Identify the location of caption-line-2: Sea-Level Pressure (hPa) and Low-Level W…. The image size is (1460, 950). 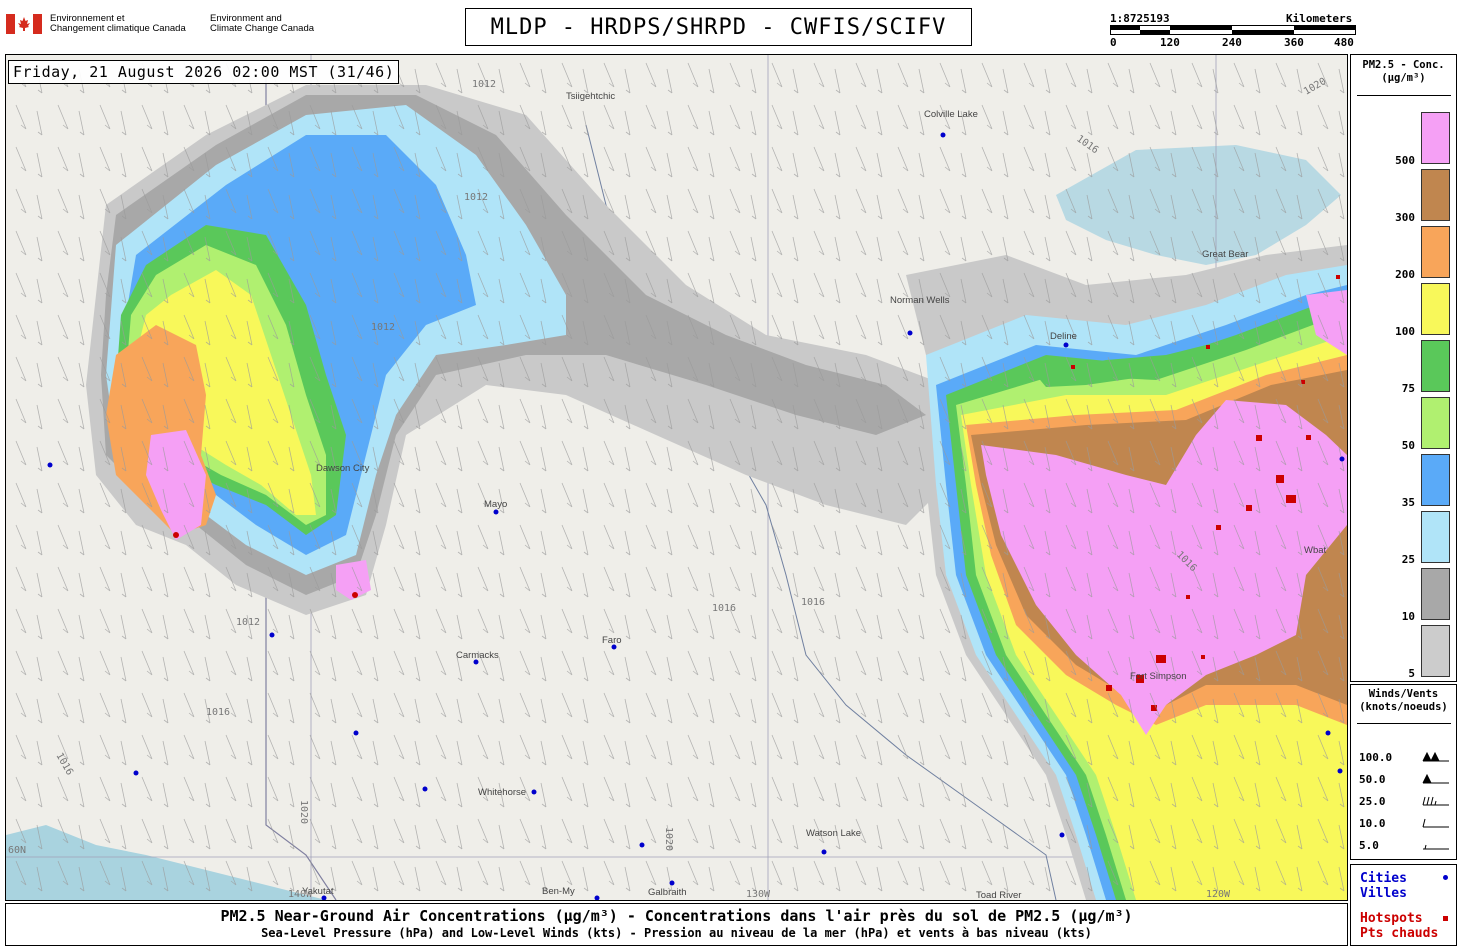
(676, 933).